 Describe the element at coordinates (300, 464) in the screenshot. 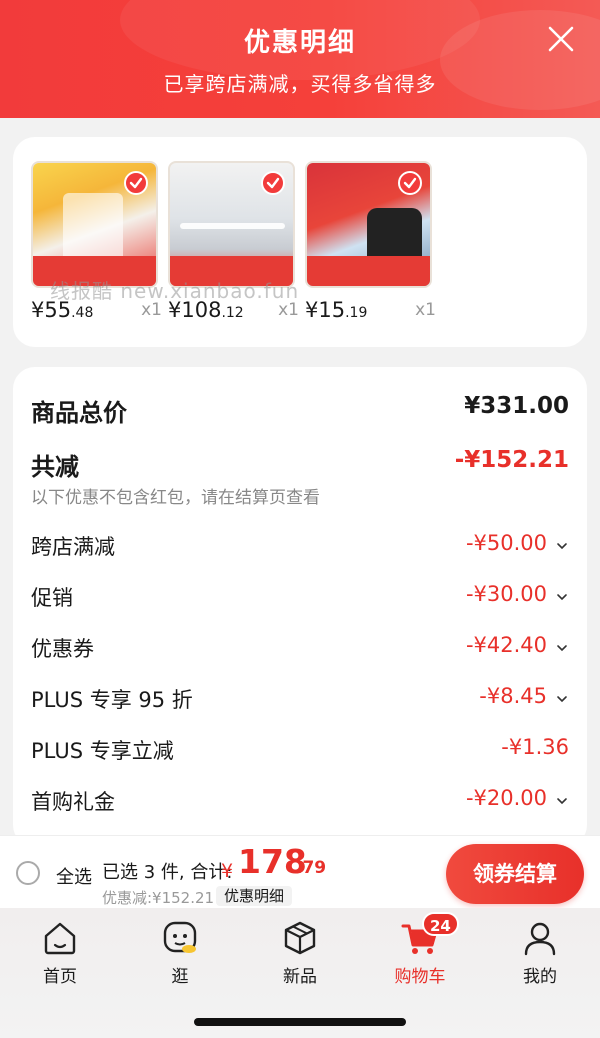

I see `total-reduce-row: 共减 -¥152.21` at that location.